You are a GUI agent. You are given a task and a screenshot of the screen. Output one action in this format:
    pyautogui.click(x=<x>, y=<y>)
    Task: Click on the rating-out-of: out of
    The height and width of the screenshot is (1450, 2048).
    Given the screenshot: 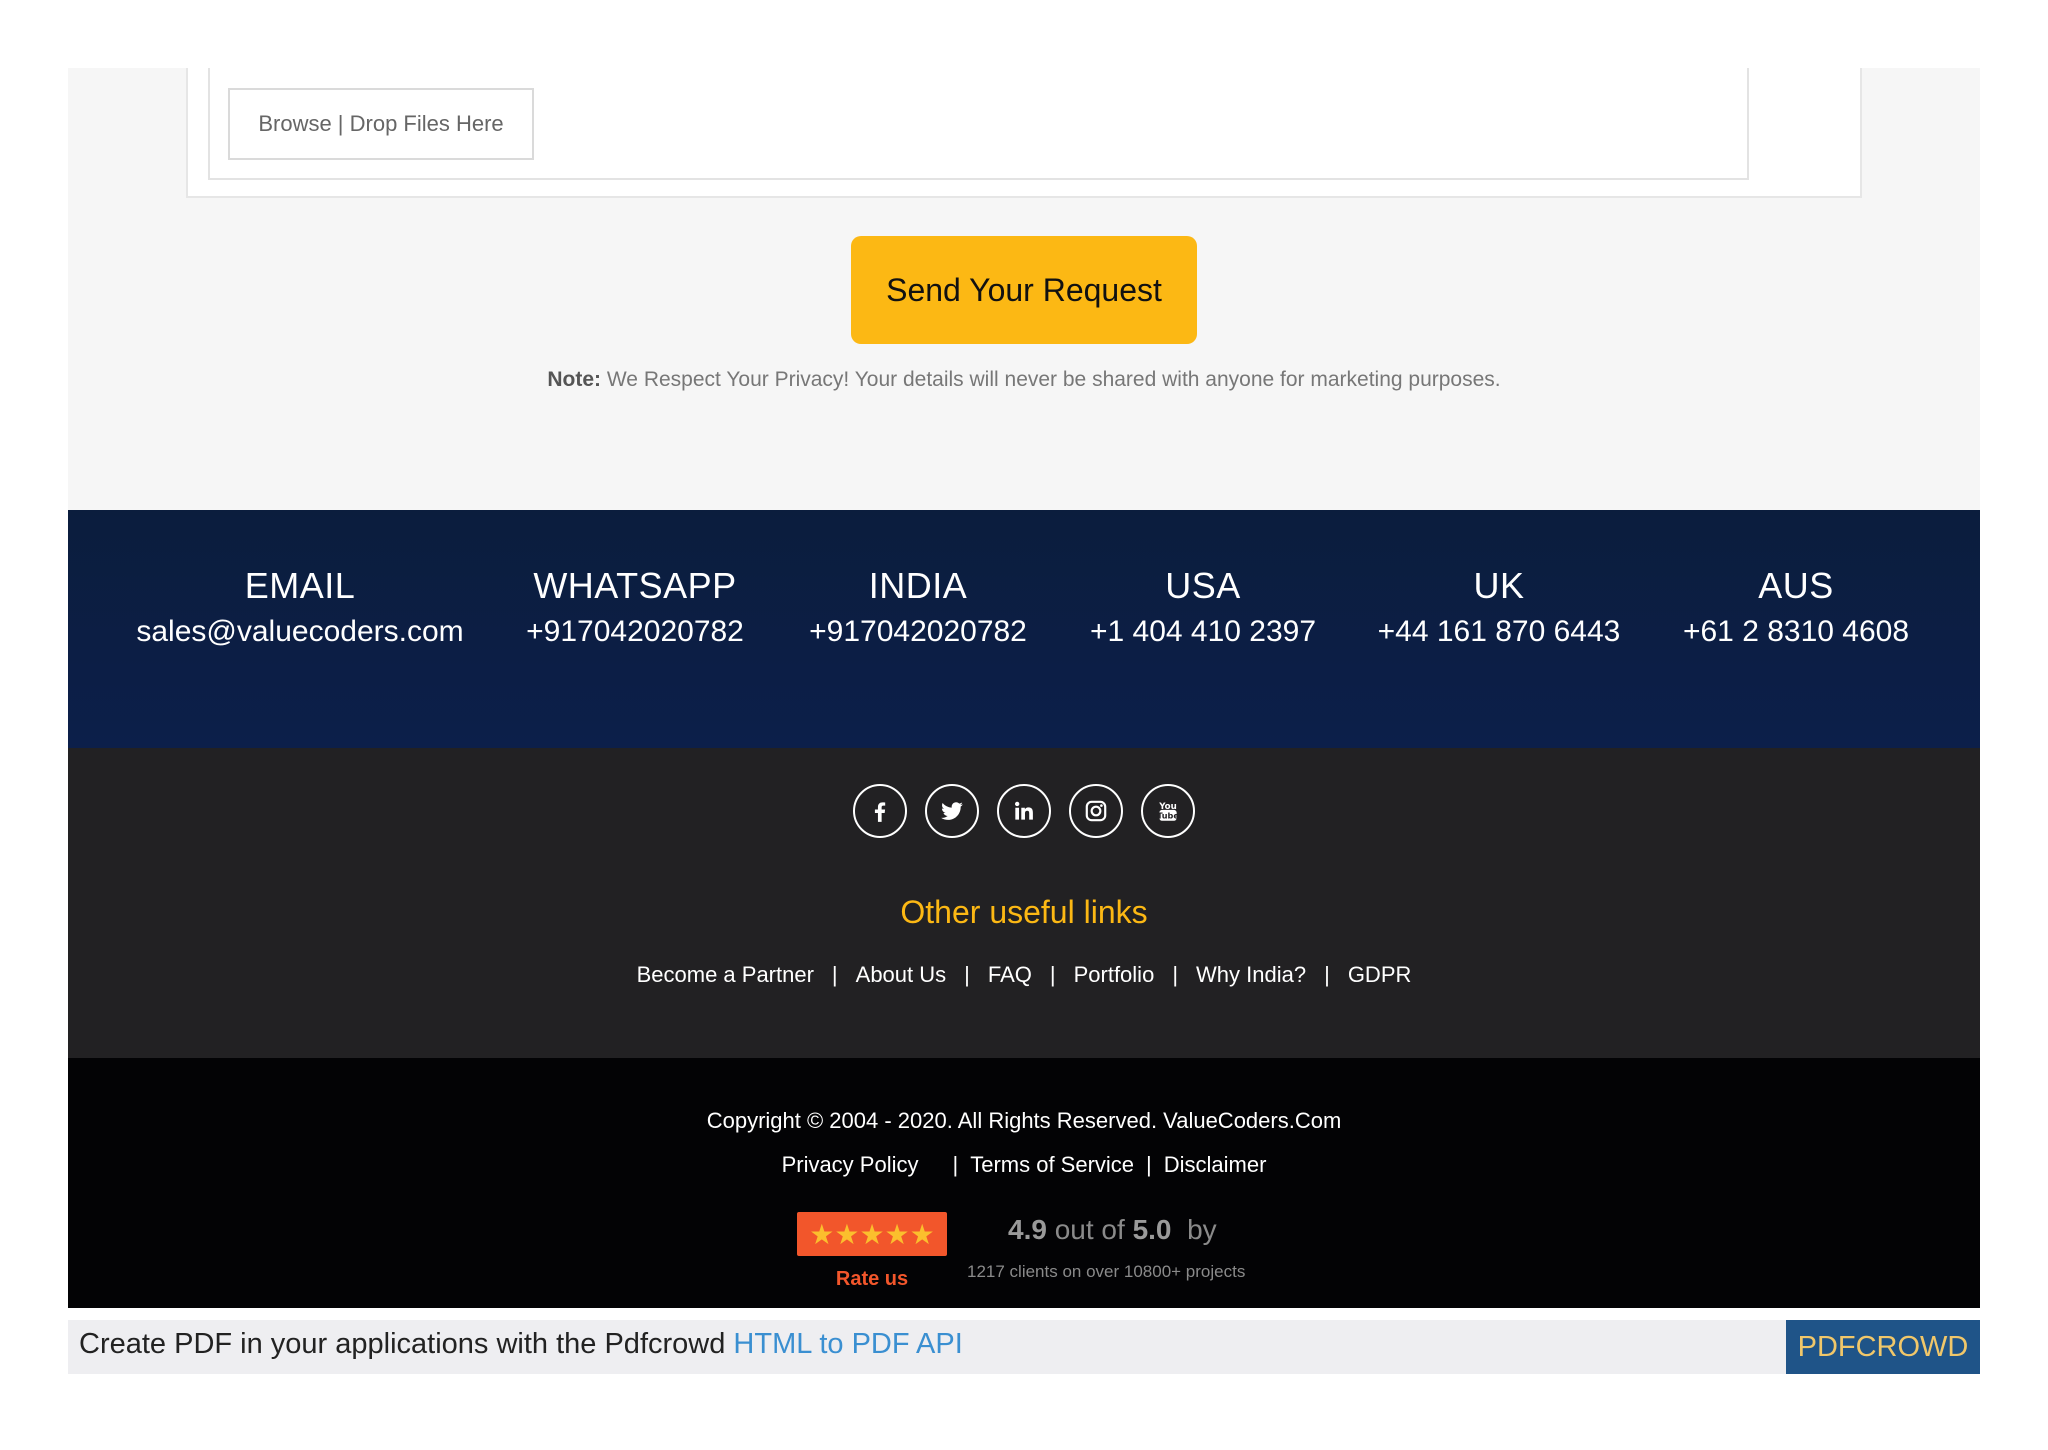 What is the action you would take?
    pyautogui.click(x=1089, y=1229)
    